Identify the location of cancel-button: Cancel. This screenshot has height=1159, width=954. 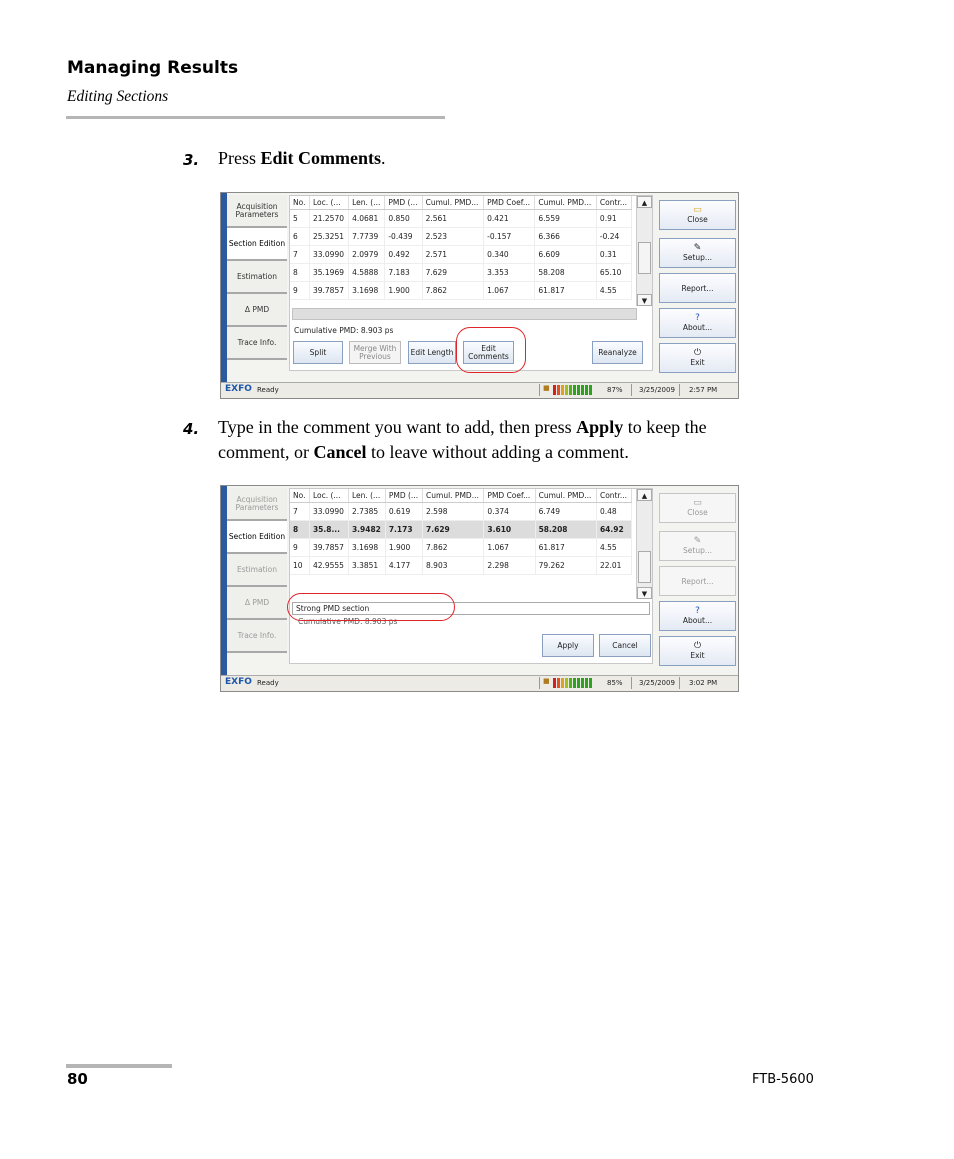
(625, 645).